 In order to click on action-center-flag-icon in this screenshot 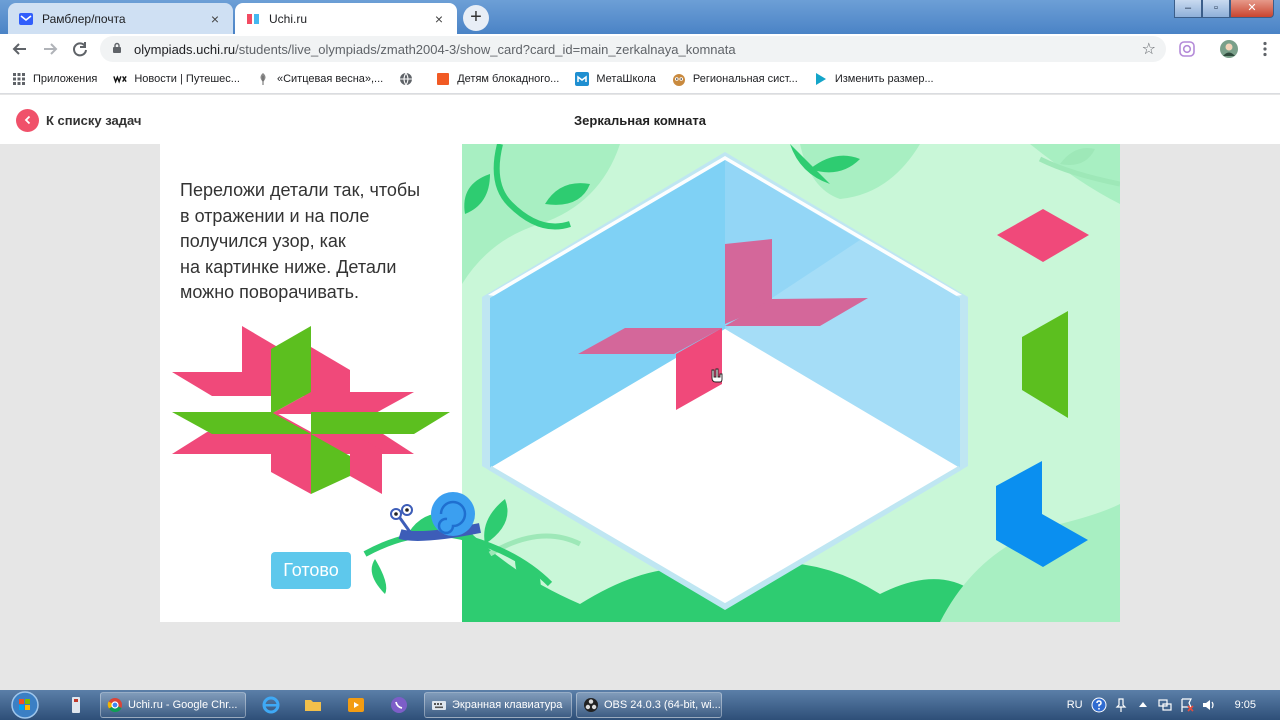, I will do `click(1187, 705)`.